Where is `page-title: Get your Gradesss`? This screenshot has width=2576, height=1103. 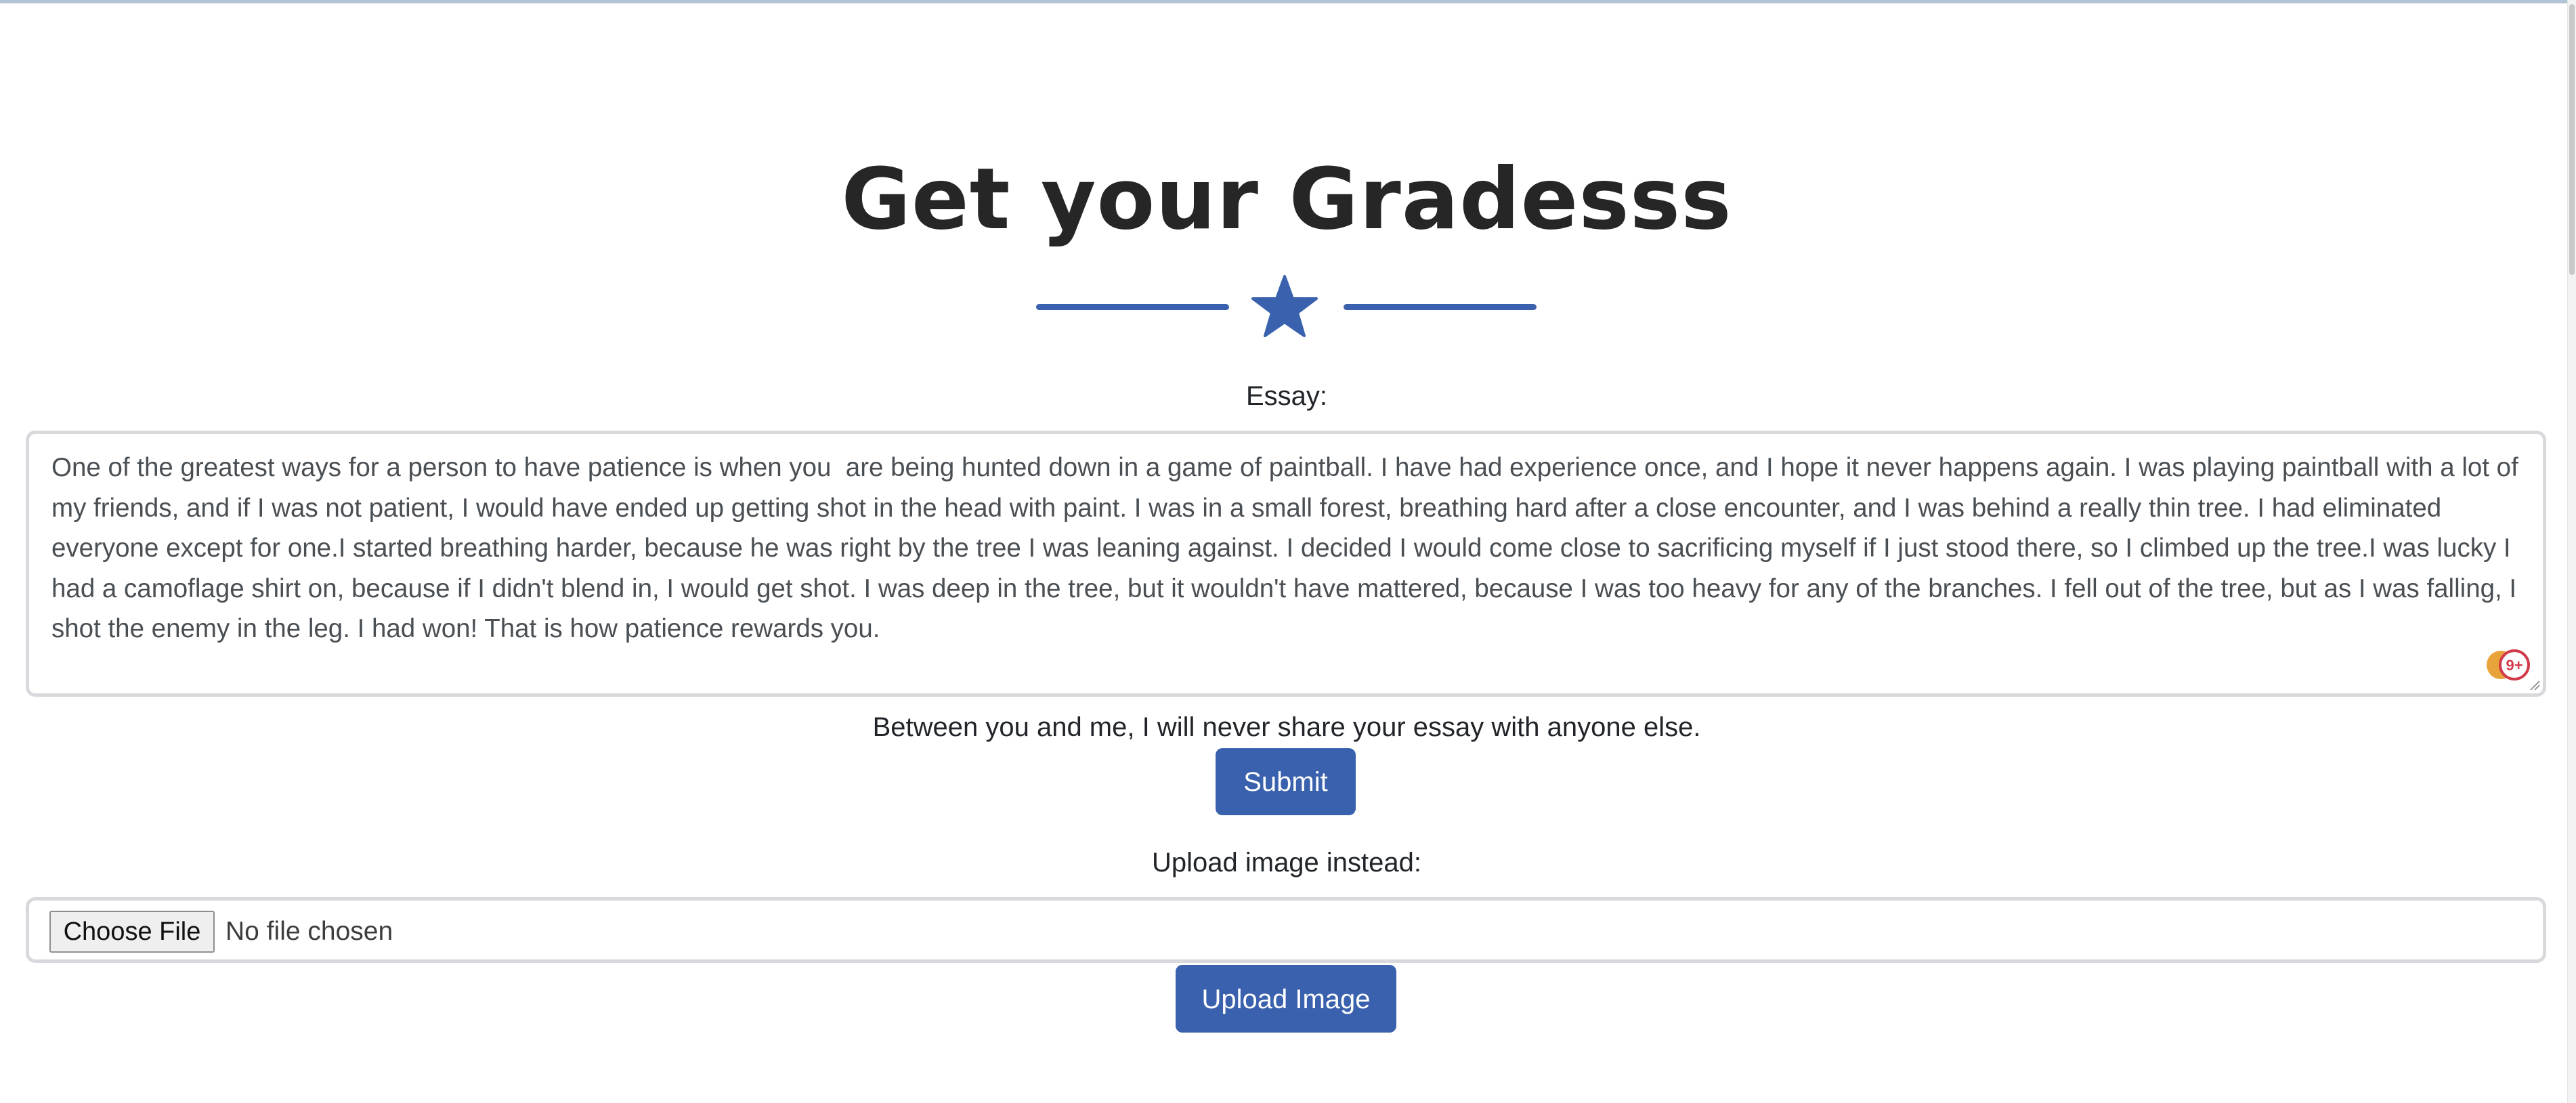
page-title: Get your Gradesss is located at coordinates (1286, 199).